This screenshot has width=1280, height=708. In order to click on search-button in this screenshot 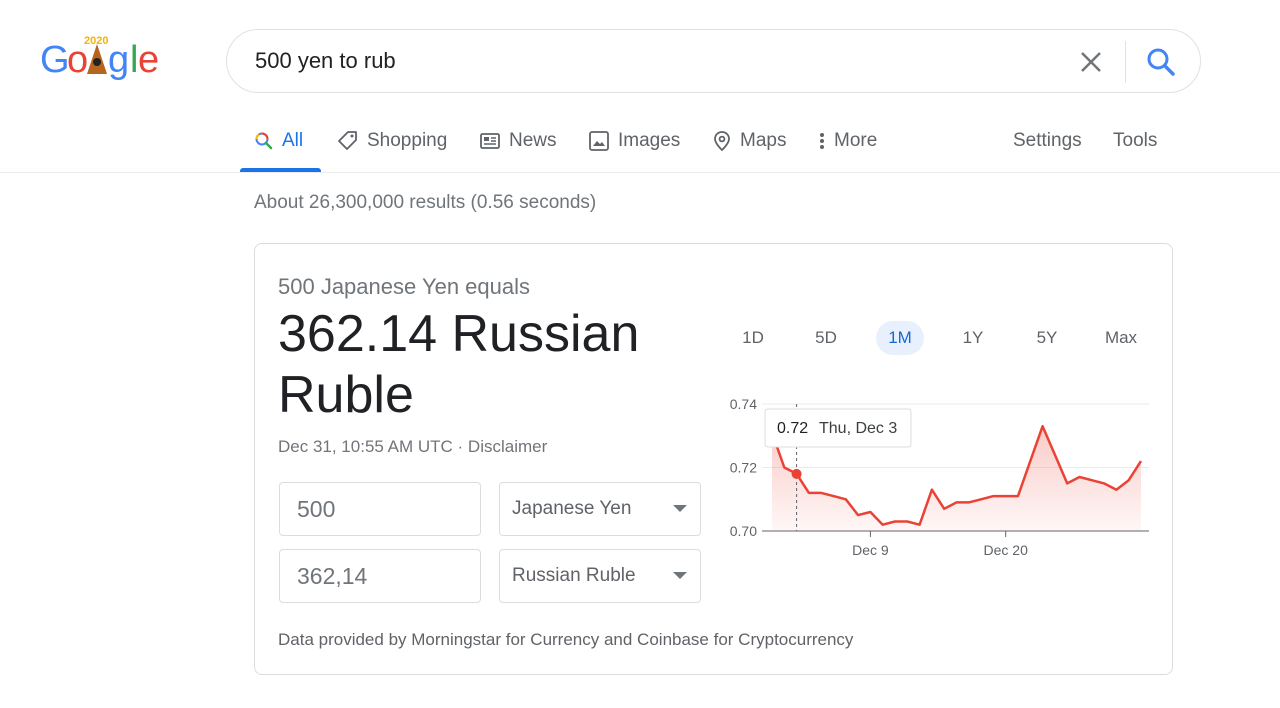, I will do `click(1161, 62)`.